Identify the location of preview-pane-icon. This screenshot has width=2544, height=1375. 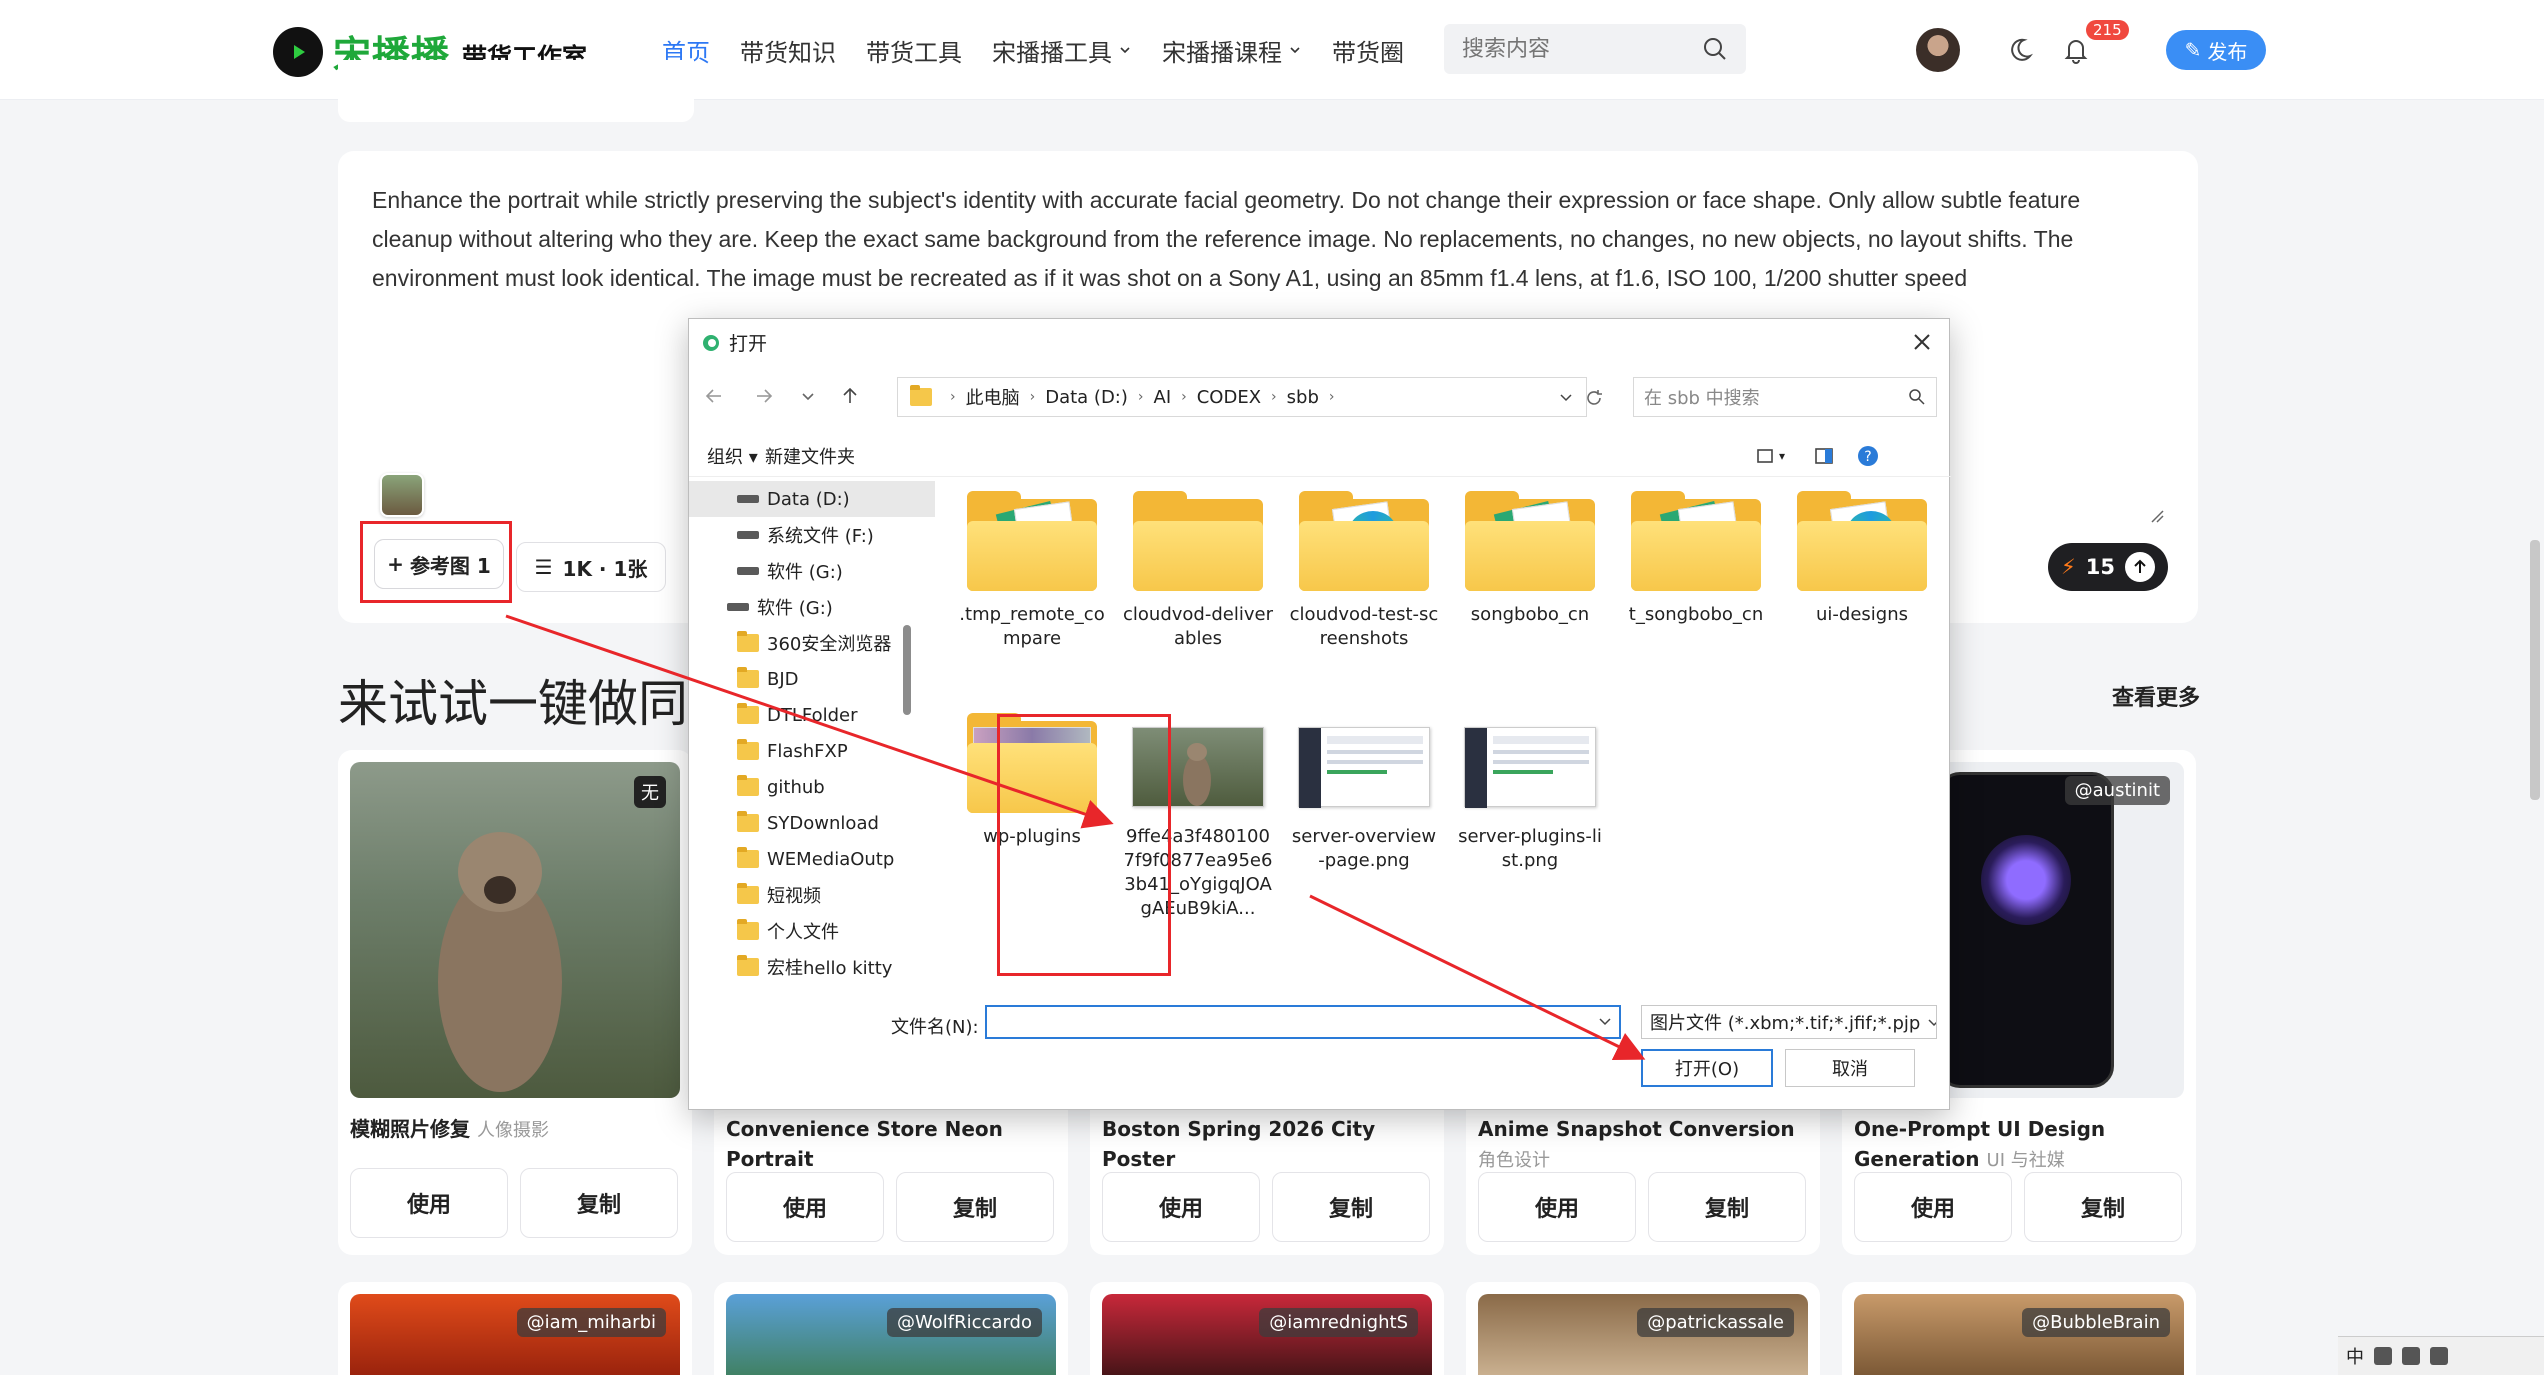
(1824, 456).